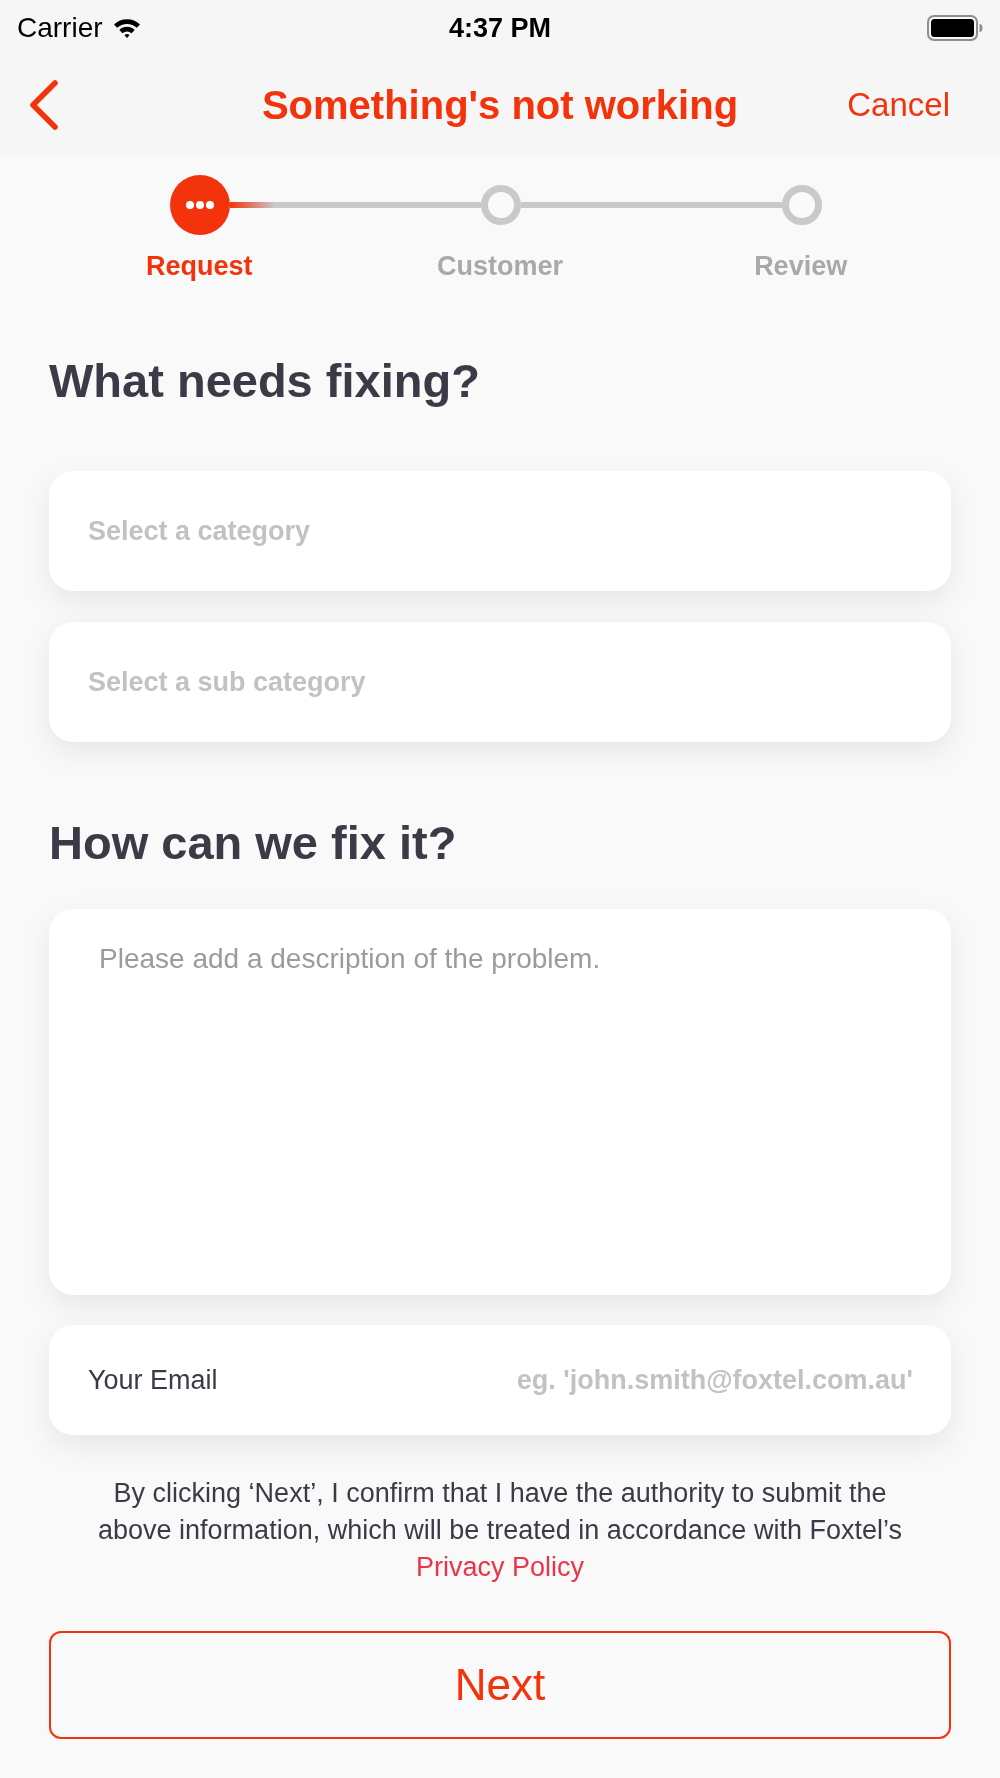  What do you see at coordinates (801, 266) in the screenshot?
I see `step-label: Review` at bounding box center [801, 266].